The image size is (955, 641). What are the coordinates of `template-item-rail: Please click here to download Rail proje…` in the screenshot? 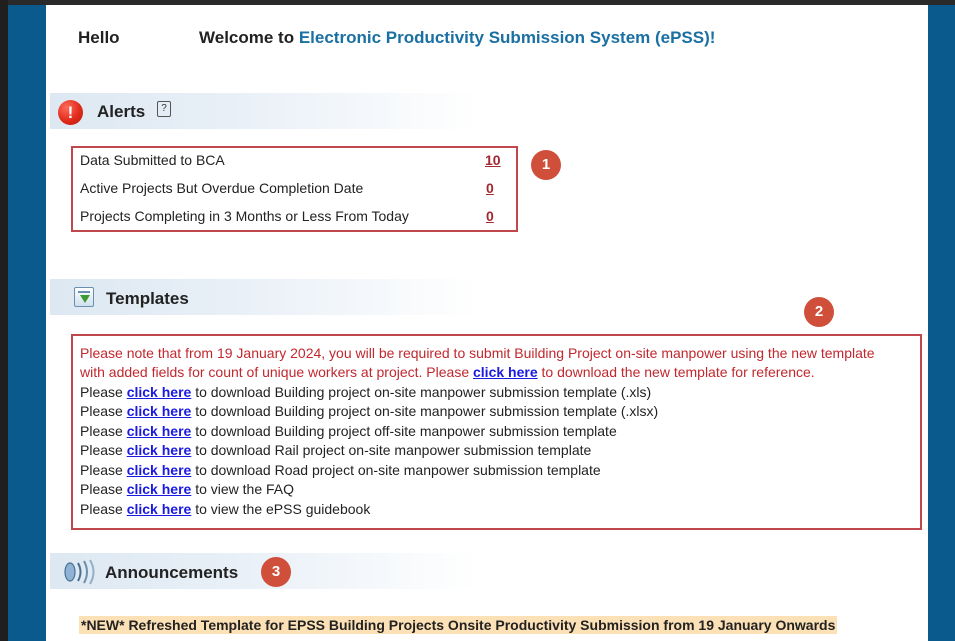 It's located at (335, 450).